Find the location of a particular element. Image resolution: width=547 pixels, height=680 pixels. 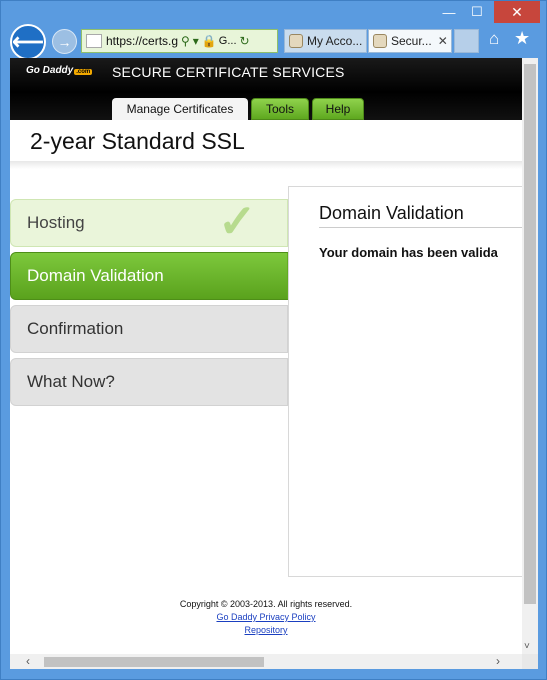

godaddy-logo: Go Daddy .com is located at coordinates (59, 70).